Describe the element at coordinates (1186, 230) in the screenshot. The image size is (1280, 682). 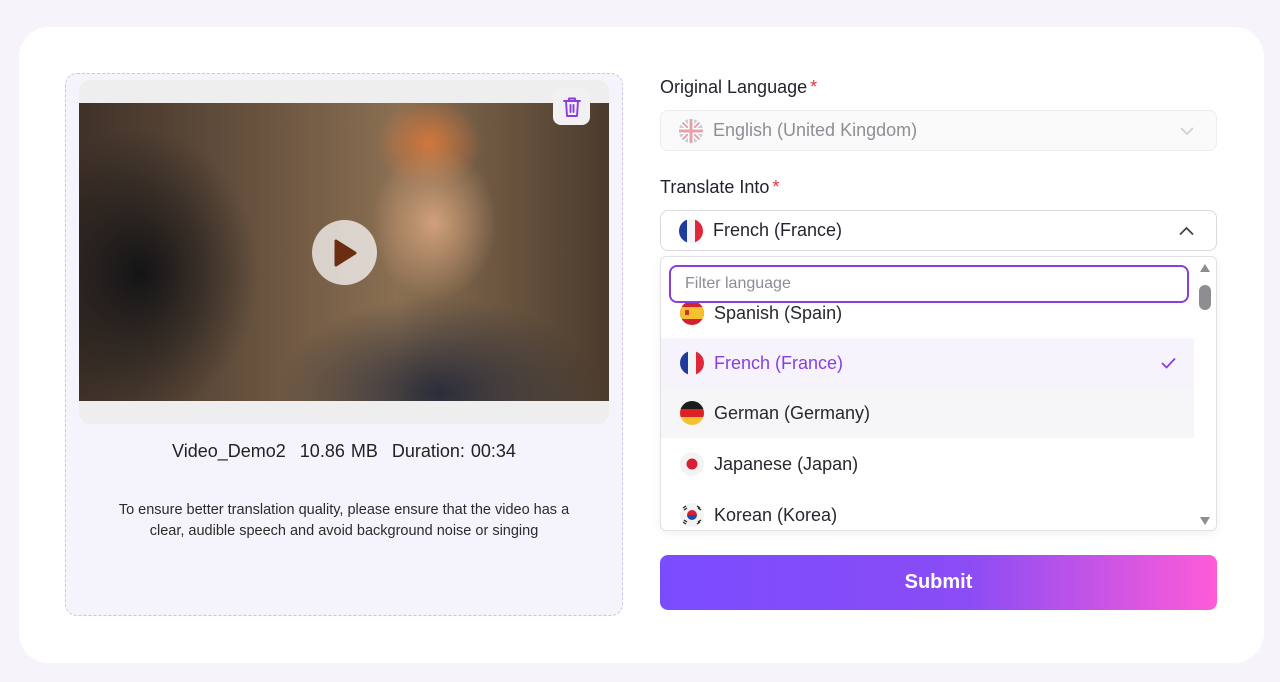
I see `chevron-up-icon` at that location.